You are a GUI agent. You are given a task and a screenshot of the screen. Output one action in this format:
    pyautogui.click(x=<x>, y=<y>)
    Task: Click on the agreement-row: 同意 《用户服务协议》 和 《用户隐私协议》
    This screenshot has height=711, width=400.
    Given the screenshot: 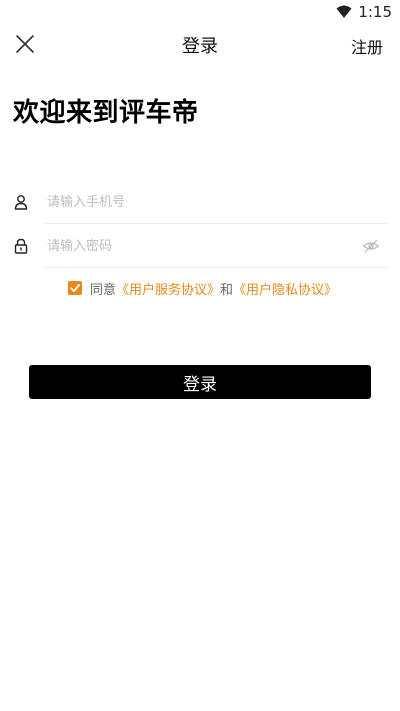 What is the action you would take?
    pyautogui.click(x=202, y=288)
    